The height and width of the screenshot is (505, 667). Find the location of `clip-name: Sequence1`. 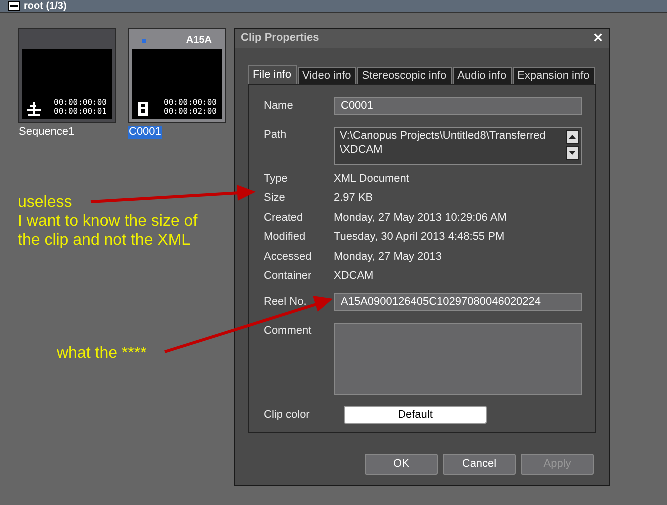

clip-name: Sequence1 is located at coordinates (47, 132).